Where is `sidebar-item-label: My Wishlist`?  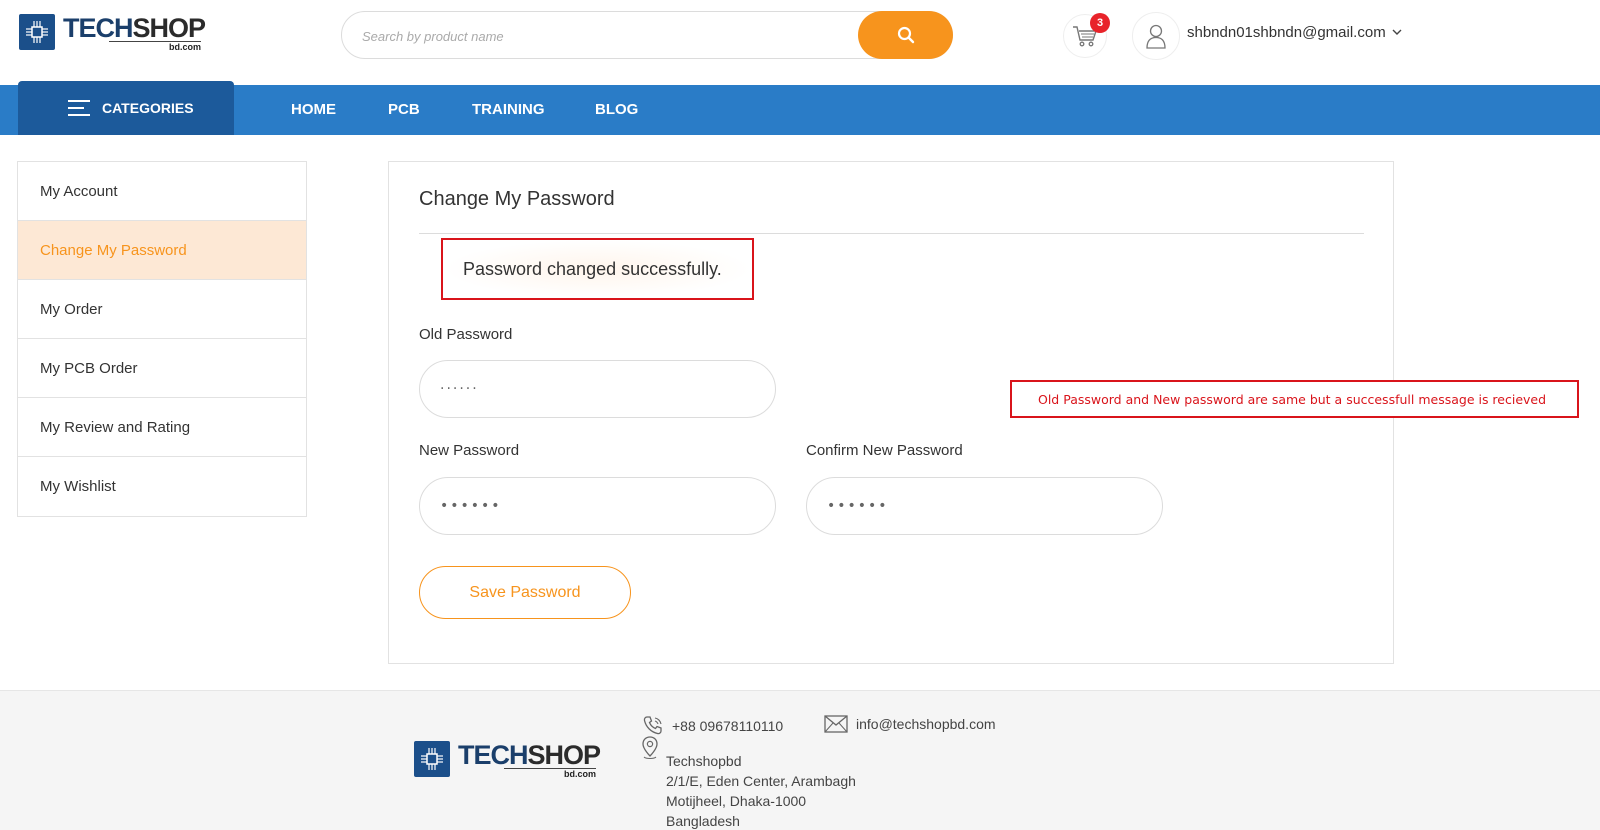
sidebar-item-label: My Wishlist is located at coordinates (78, 486).